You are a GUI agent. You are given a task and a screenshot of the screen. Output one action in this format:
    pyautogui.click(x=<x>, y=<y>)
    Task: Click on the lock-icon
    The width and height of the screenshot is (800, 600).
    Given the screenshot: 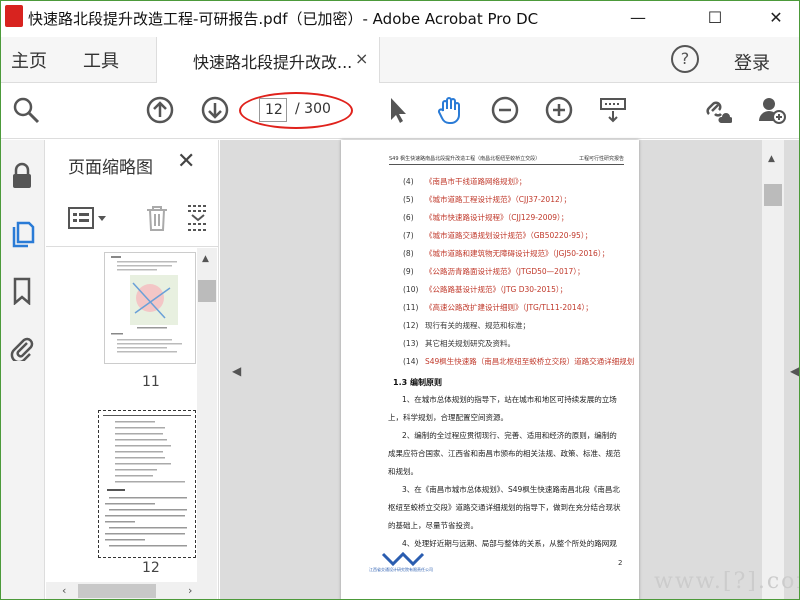 What is the action you would take?
    pyautogui.click(x=22, y=176)
    